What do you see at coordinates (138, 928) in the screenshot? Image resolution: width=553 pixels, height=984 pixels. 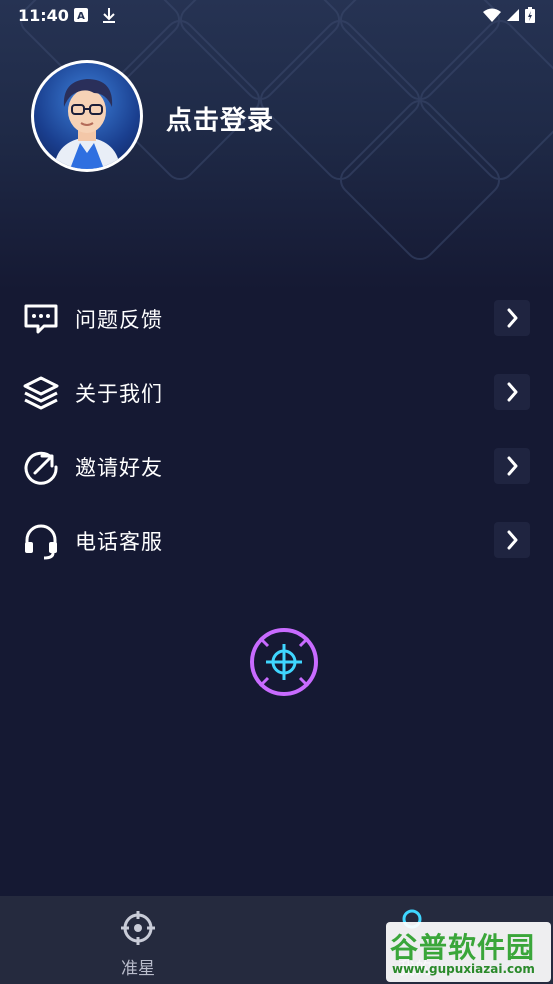 I see `crosshair-icon` at bounding box center [138, 928].